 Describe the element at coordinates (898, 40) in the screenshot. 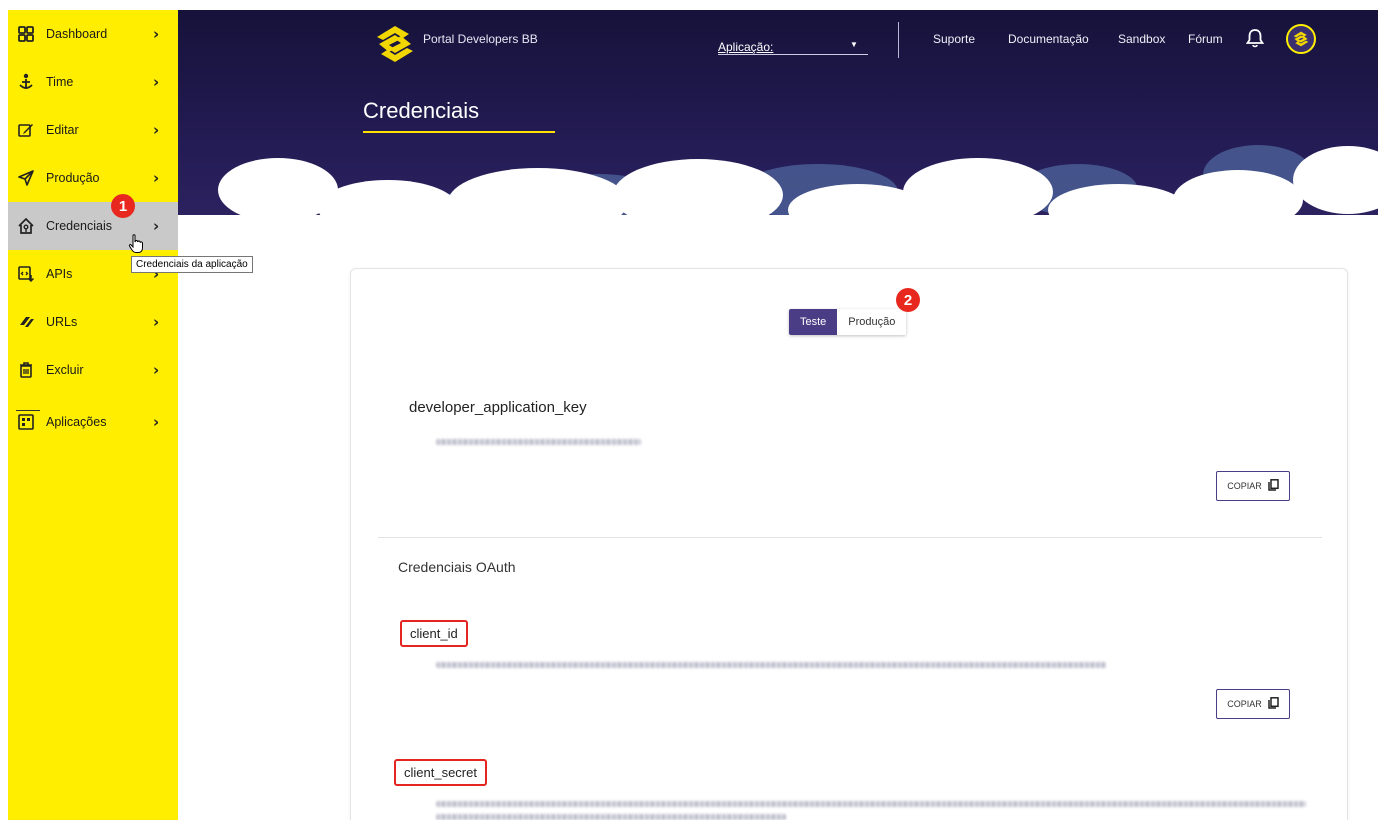

I see `header-separator` at that location.